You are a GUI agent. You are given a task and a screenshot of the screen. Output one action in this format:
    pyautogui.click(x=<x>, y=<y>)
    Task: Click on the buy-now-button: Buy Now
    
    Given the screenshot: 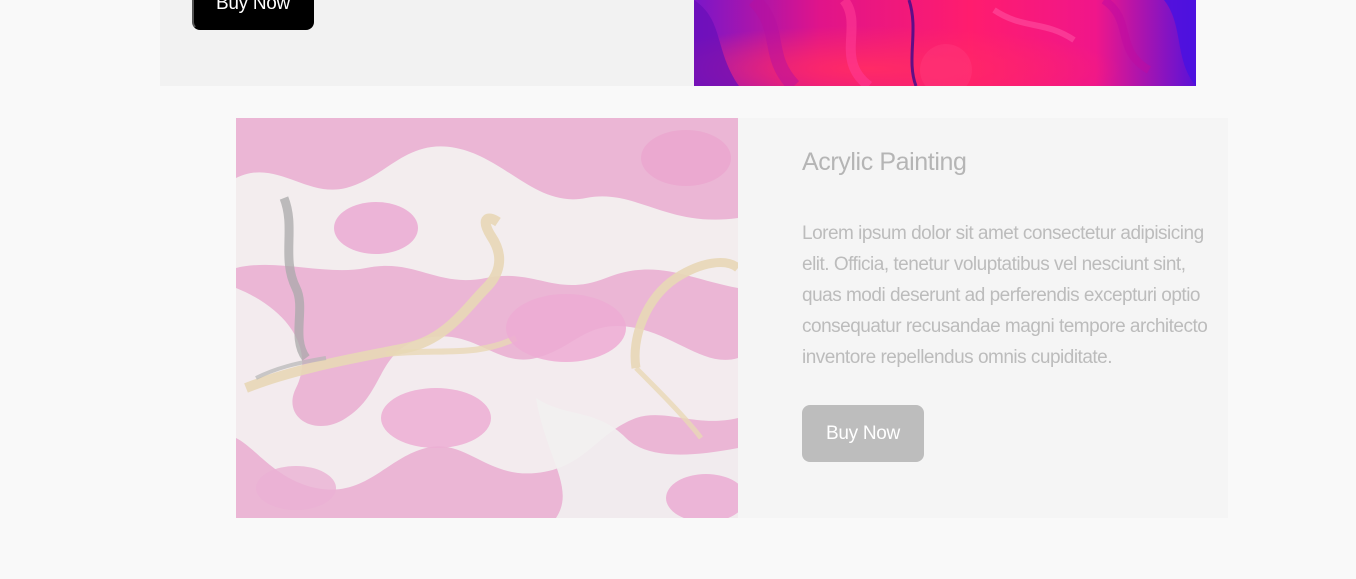 What is the action you would take?
    pyautogui.click(x=863, y=433)
    